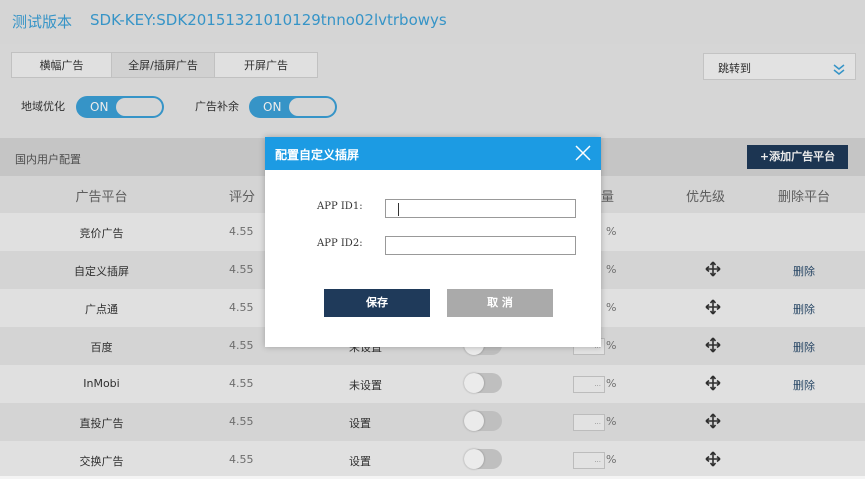  What do you see at coordinates (340, 206) in the screenshot?
I see `app-id1-label: APP ID1:` at bounding box center [340, 206].